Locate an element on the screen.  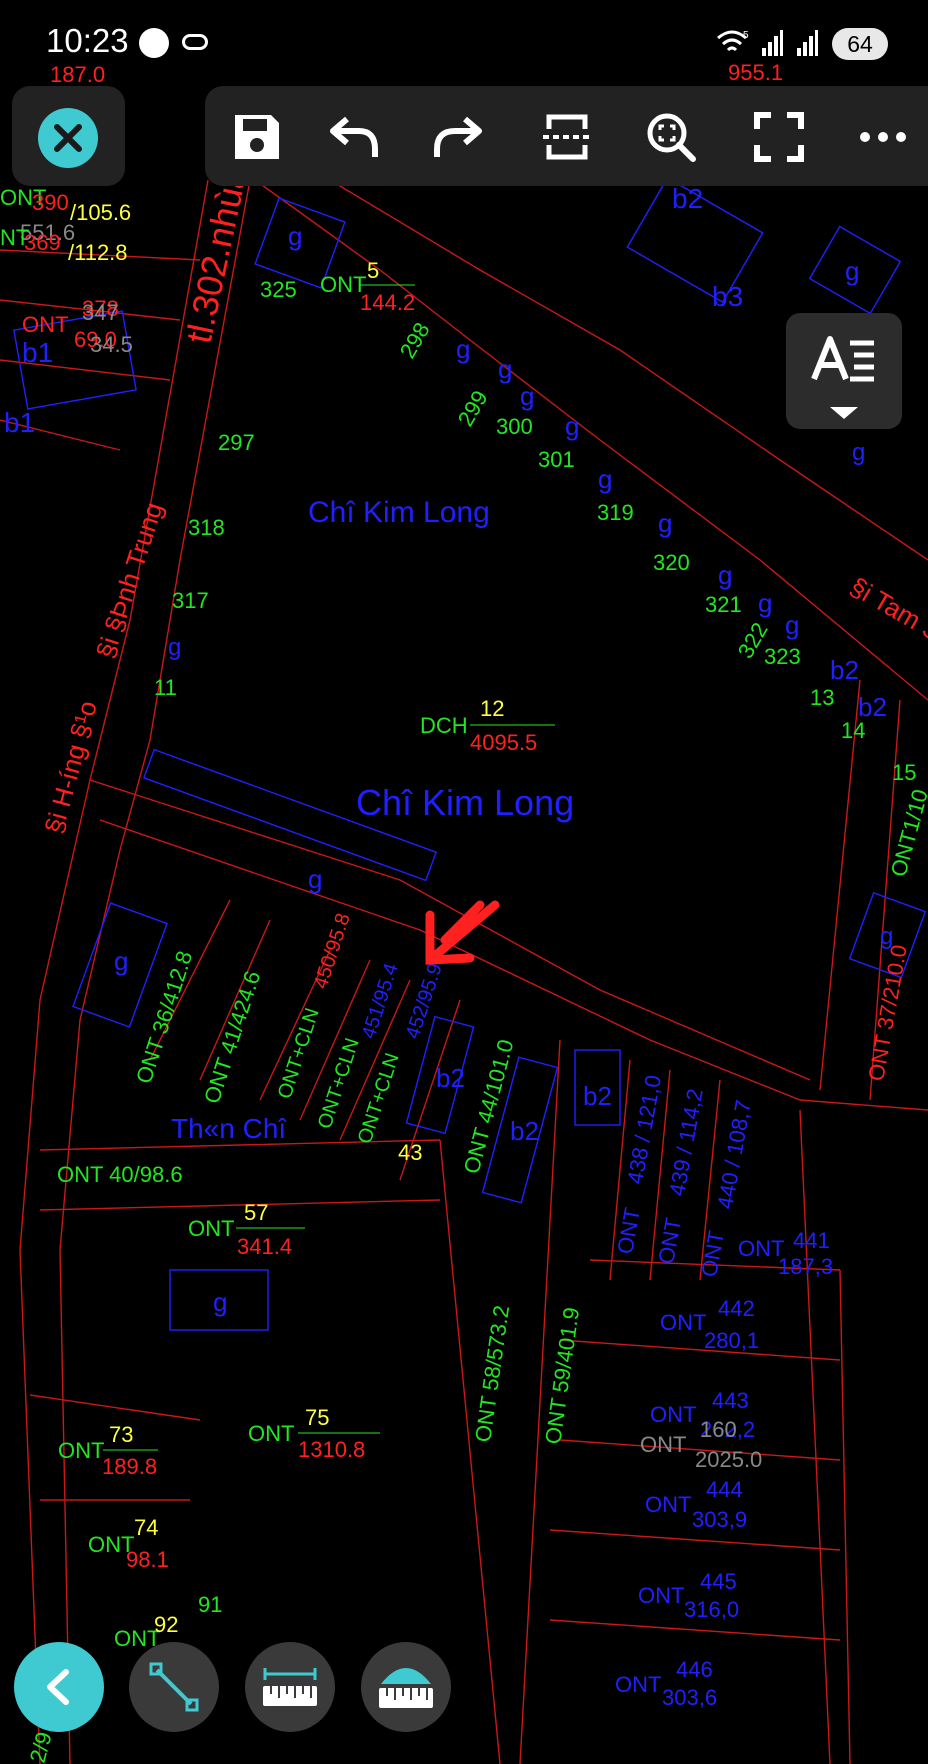
label: 14 is located at coordinates (853, 730).